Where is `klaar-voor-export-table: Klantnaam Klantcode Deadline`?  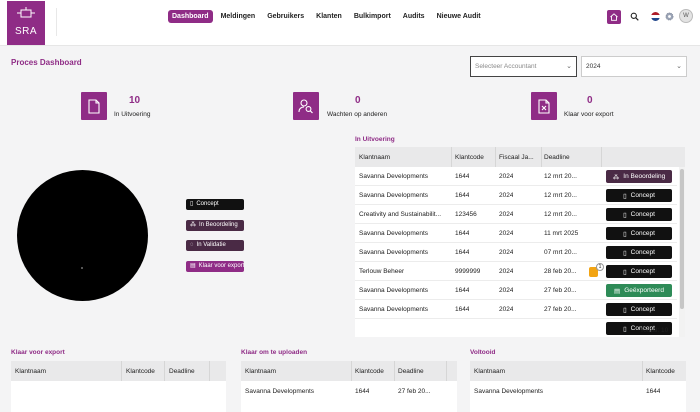
klaar-voor-export-table: Klantnaam Klantcode Deadline is located at coordinates (118, 386).